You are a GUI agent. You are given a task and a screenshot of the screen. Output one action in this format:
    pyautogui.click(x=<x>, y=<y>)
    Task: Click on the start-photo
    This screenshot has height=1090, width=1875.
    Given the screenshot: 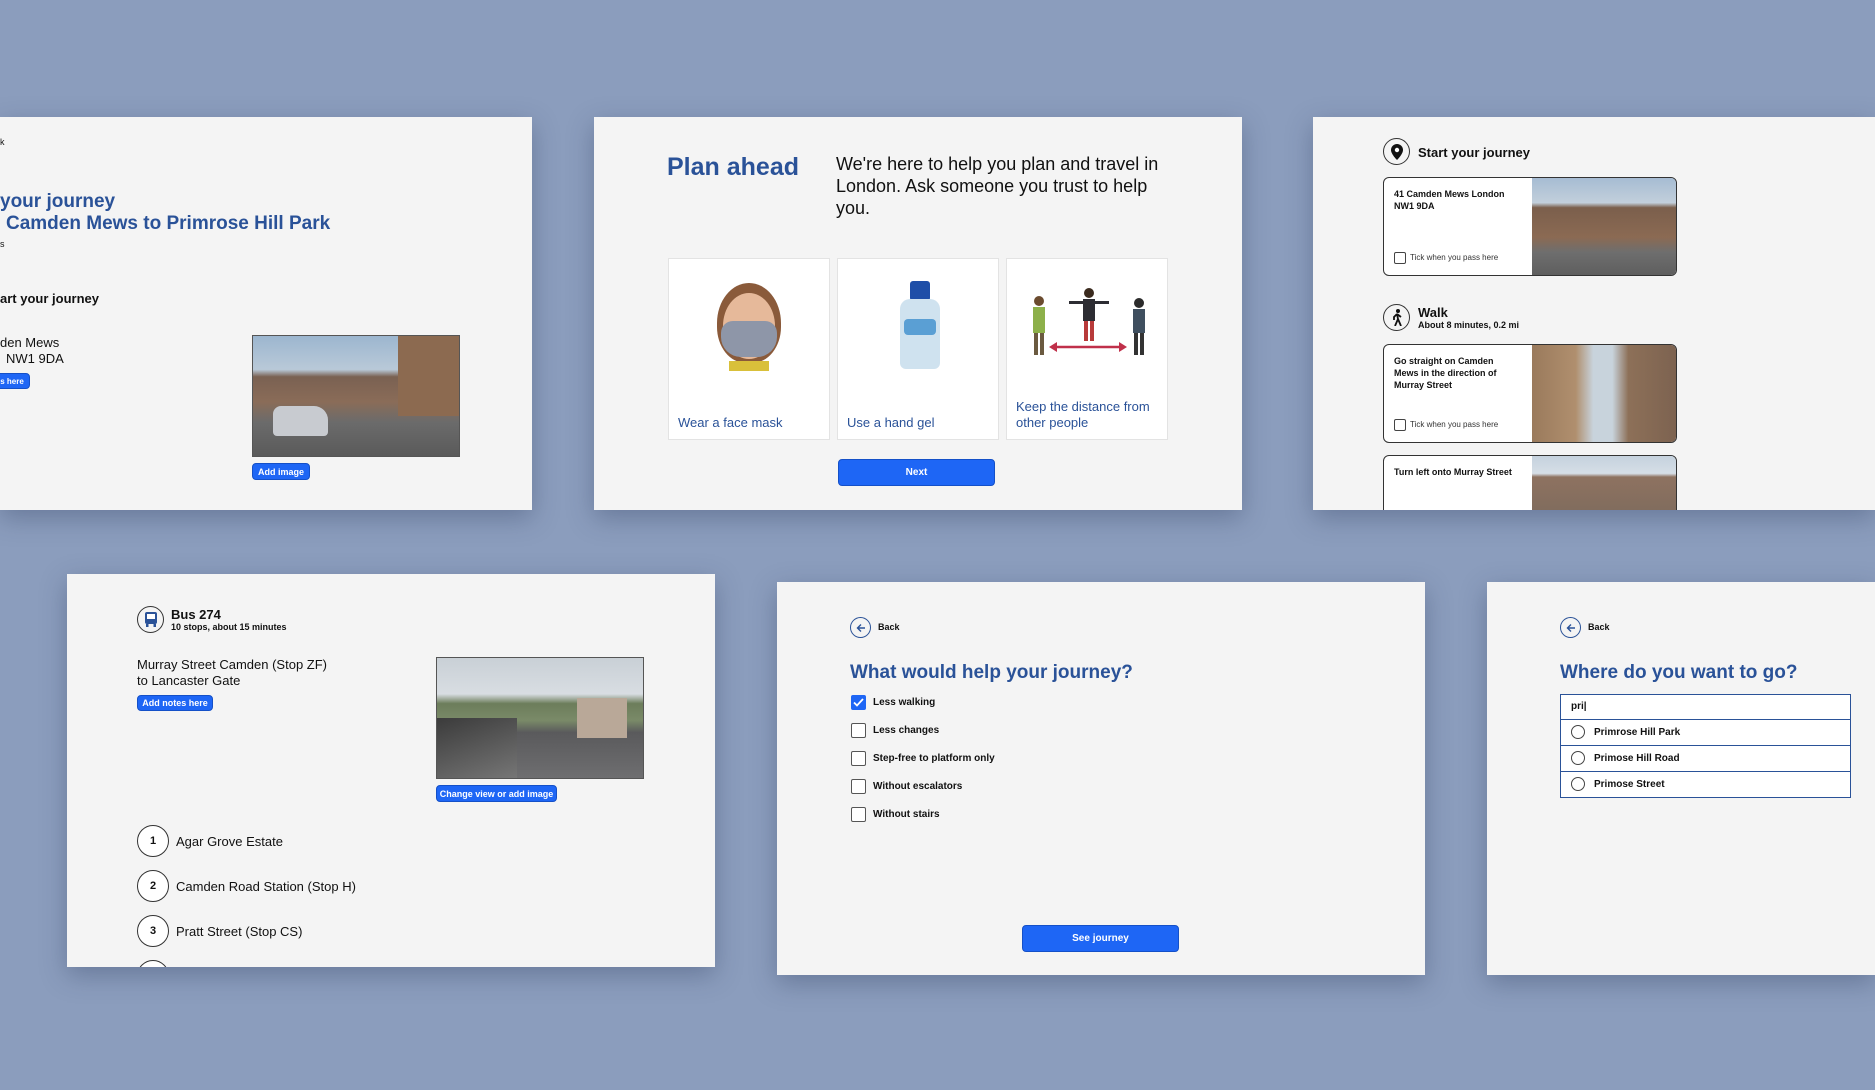 What is the action you would take?
    pyautogui.click(x=1604, y=226)
    